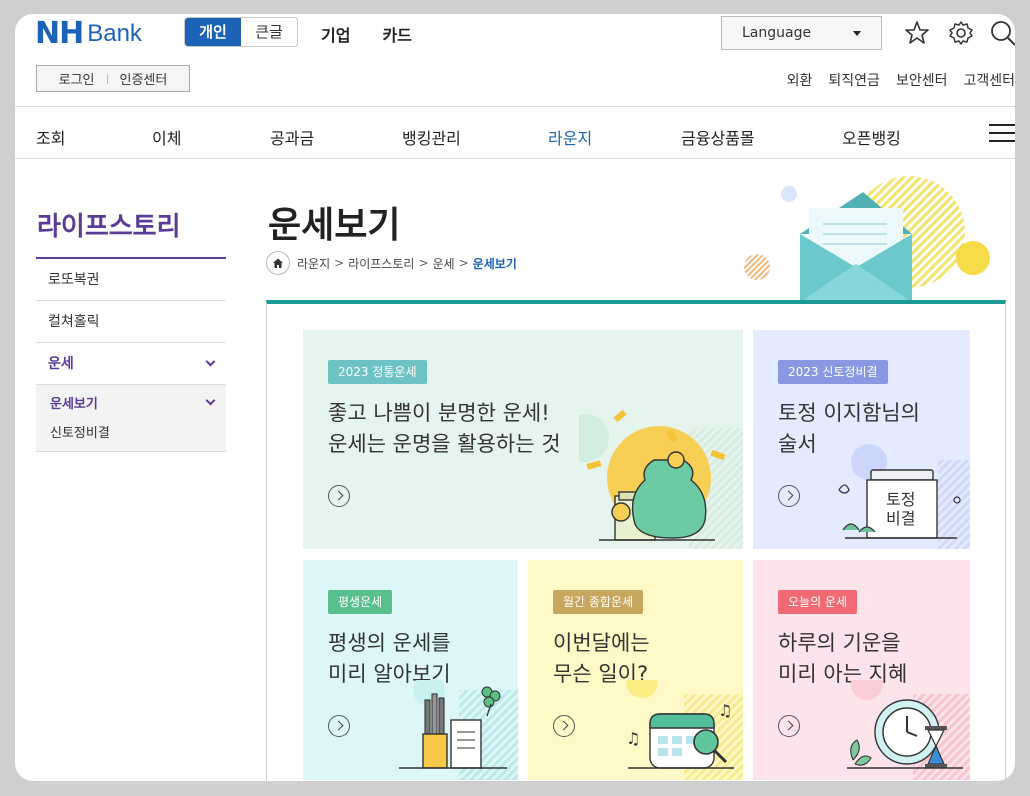 Image resolution: width=1030 pixels, height=796 pixels. I want to click on money-bag-icon, so click(661, 479).